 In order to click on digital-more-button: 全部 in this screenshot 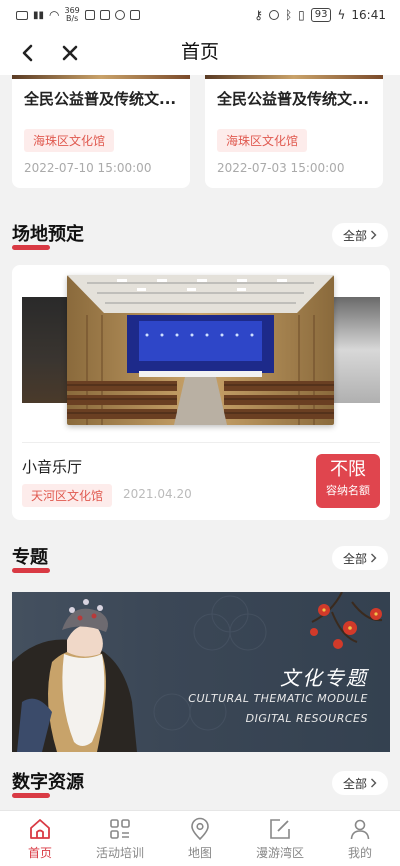, I will do `click(360, 783)`.